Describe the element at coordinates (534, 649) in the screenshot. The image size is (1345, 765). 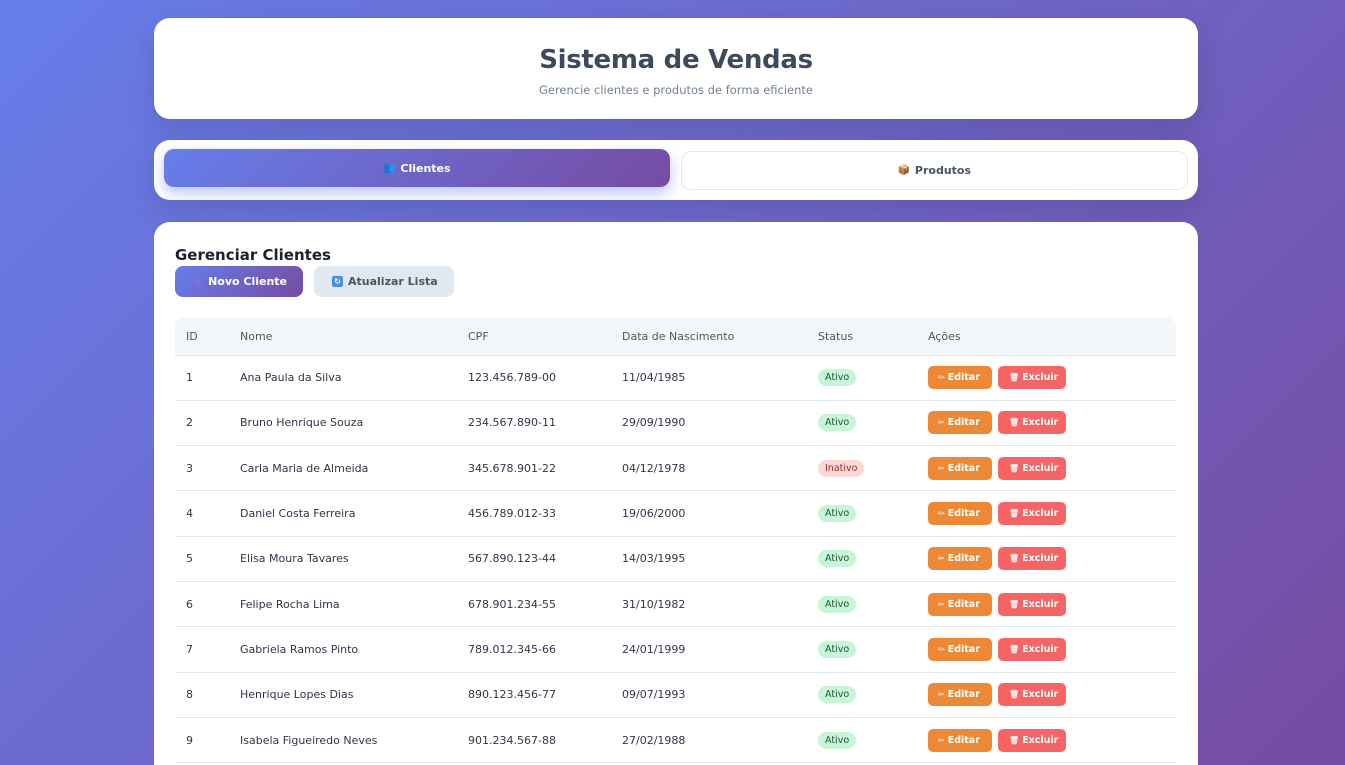
I see `cell-cpf: 789.012.345-66` at that location.